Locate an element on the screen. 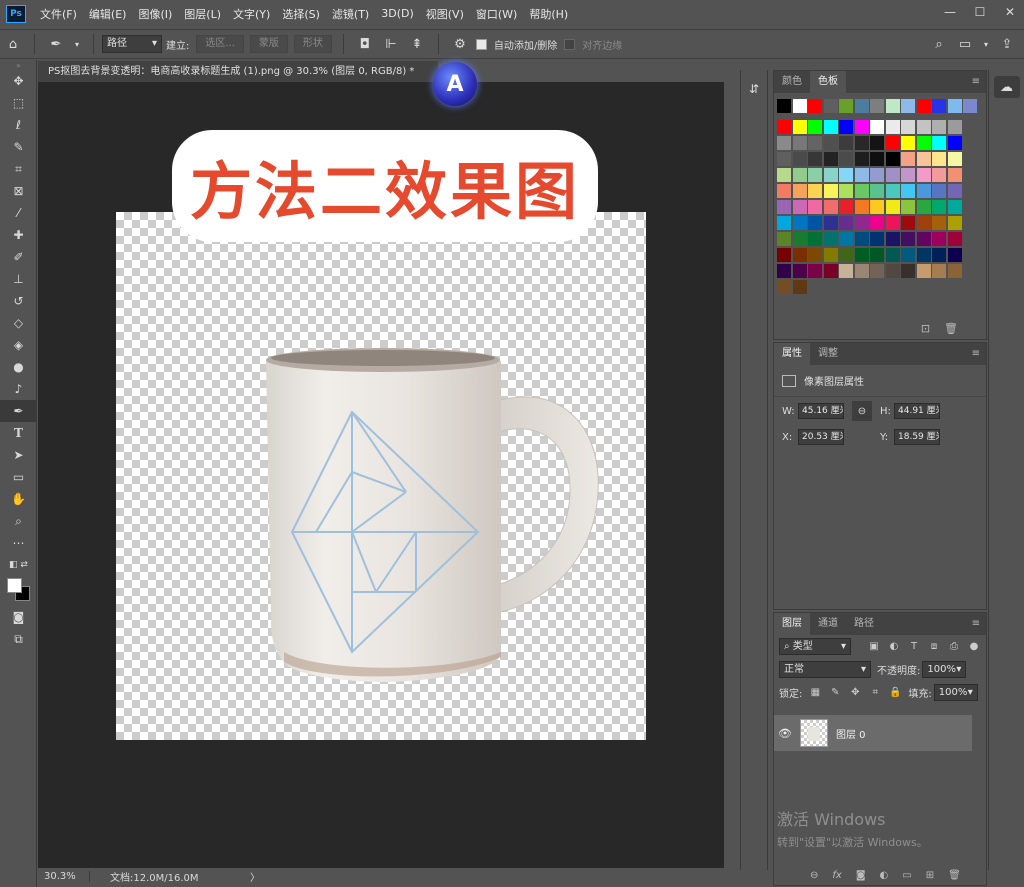  brush-tool-icon: ✐ is located at coordinates (18, 257).